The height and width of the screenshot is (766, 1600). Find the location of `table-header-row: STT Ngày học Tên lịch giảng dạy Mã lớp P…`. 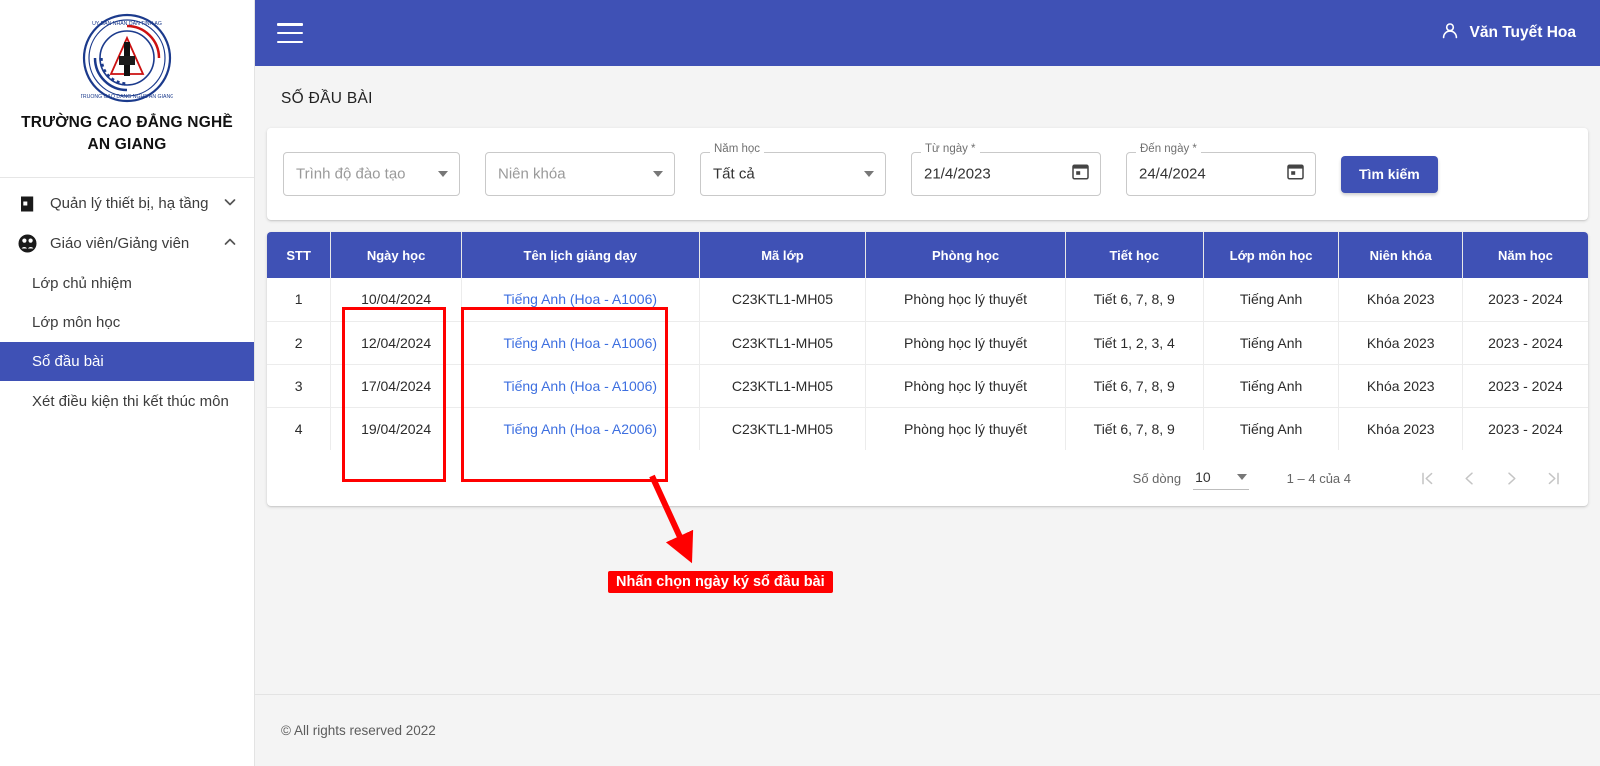

table-header-row: STT Ngày học Tên lịch giảng dạy Mã lớp P… is located at coordinates (927, 255).